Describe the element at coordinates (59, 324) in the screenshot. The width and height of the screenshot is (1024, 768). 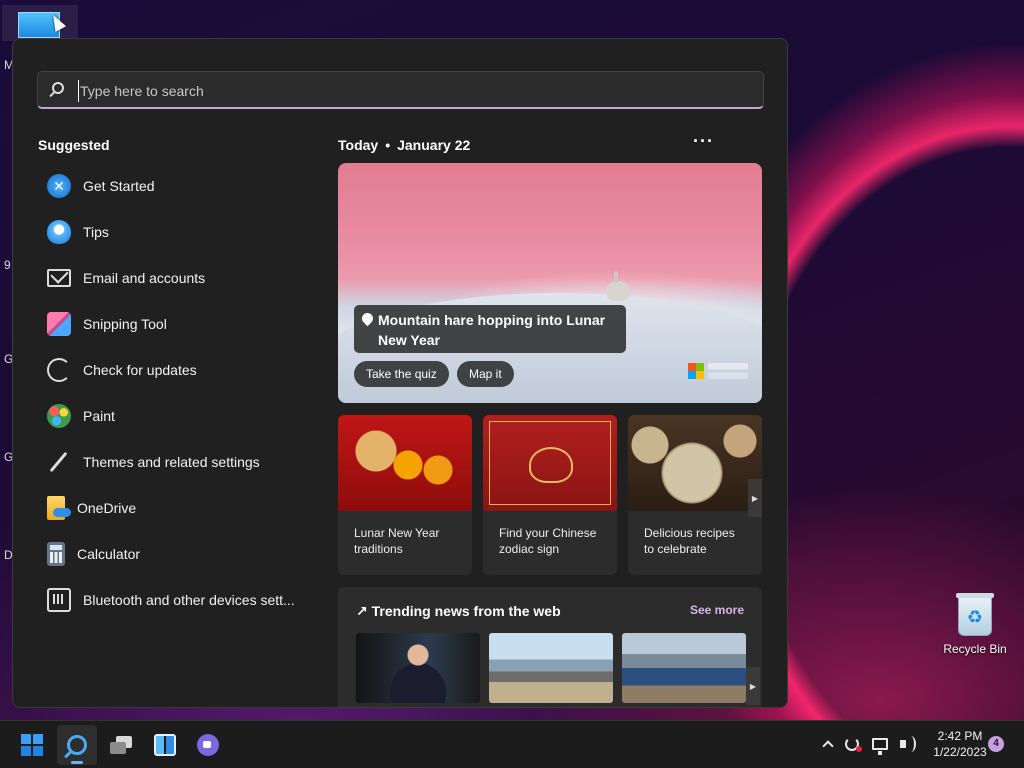
I see `snipping-tool-icon` at that location.